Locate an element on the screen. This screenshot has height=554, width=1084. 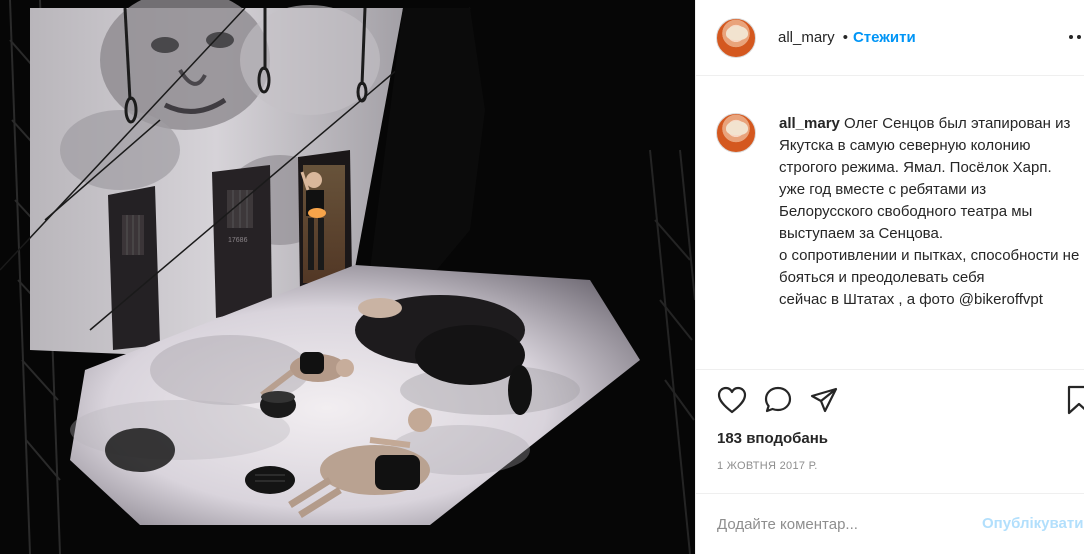
comment-input is located at coordinates (842, 524).